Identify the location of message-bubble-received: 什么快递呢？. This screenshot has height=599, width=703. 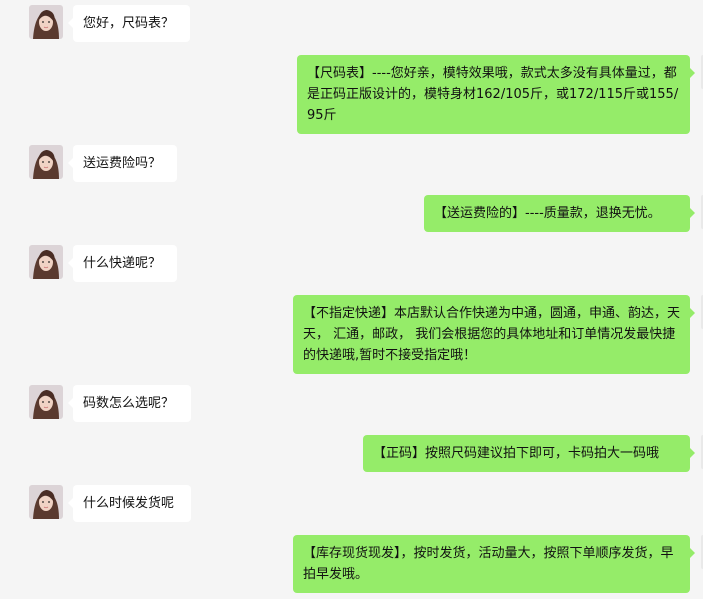
(122, 263).